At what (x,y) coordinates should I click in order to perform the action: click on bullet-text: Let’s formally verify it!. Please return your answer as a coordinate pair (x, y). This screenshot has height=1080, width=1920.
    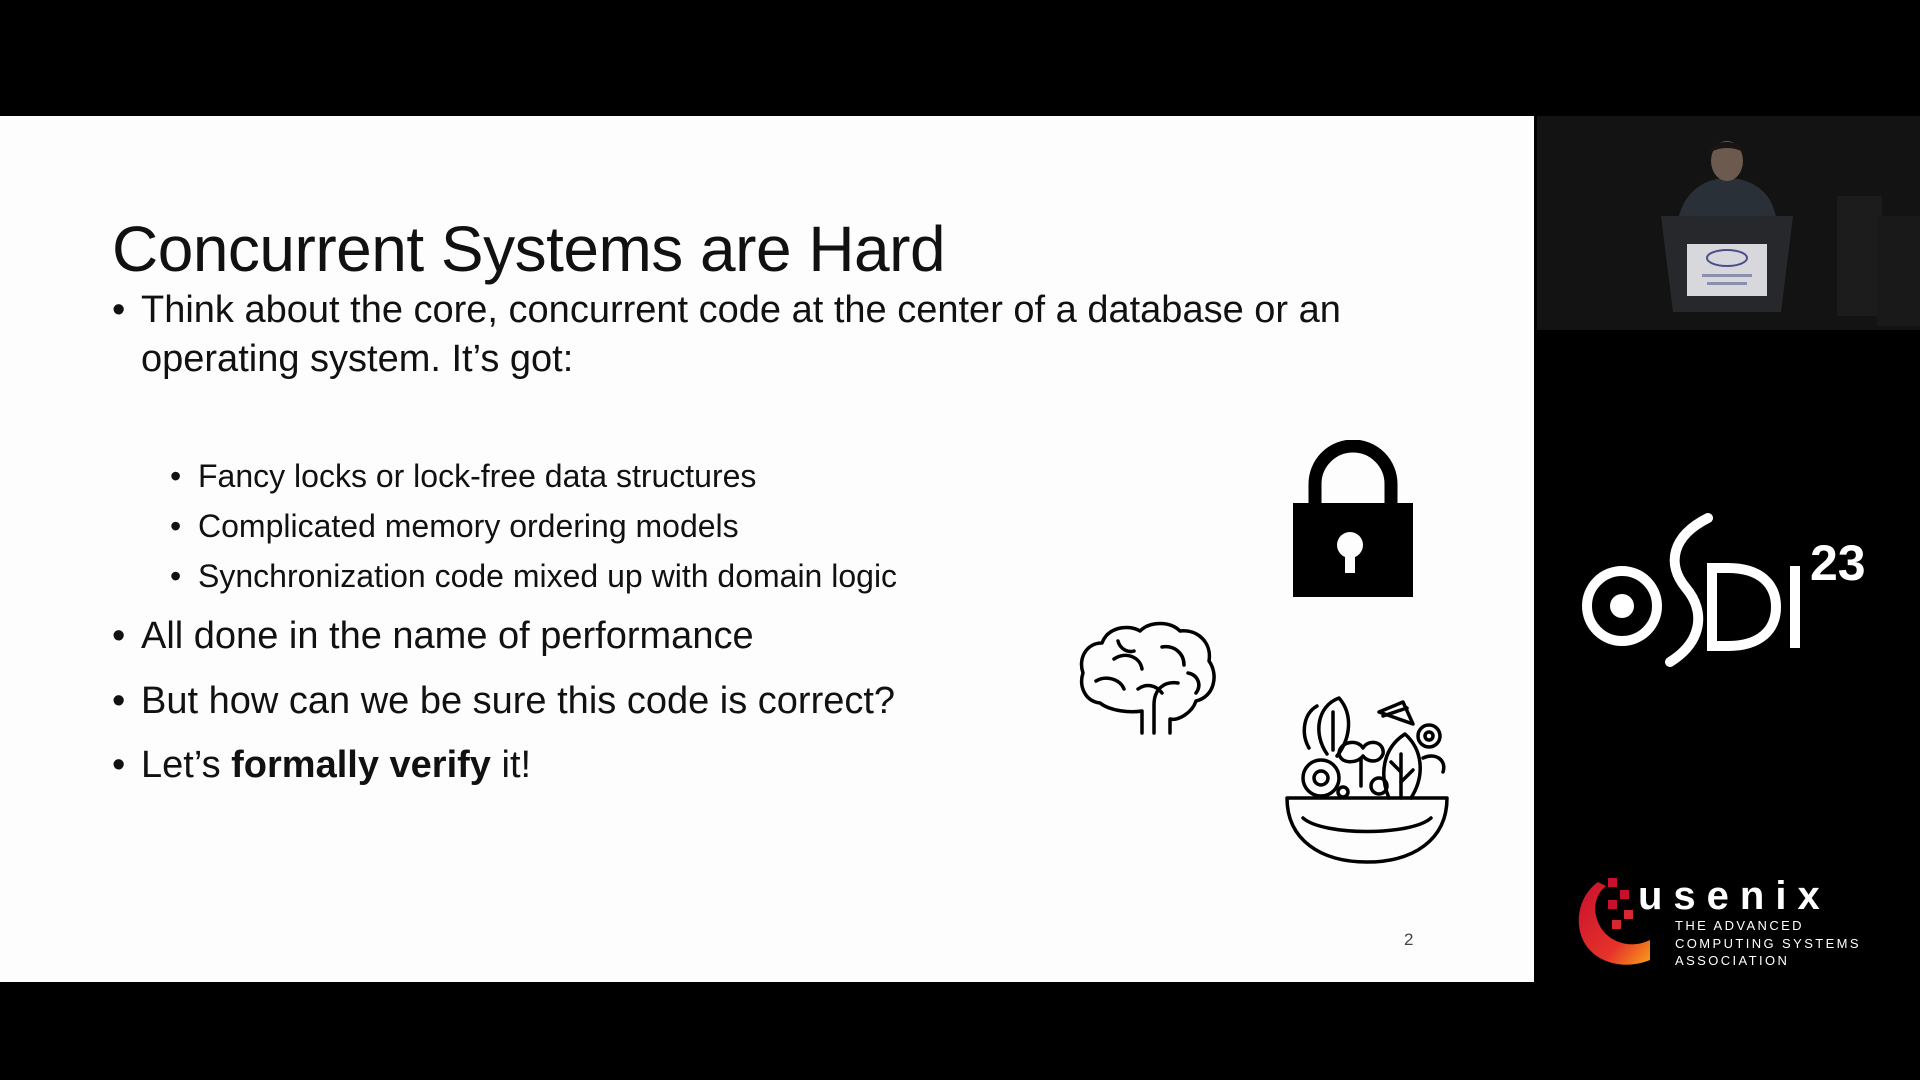
    Looking at the image, I should click on (321, 765).